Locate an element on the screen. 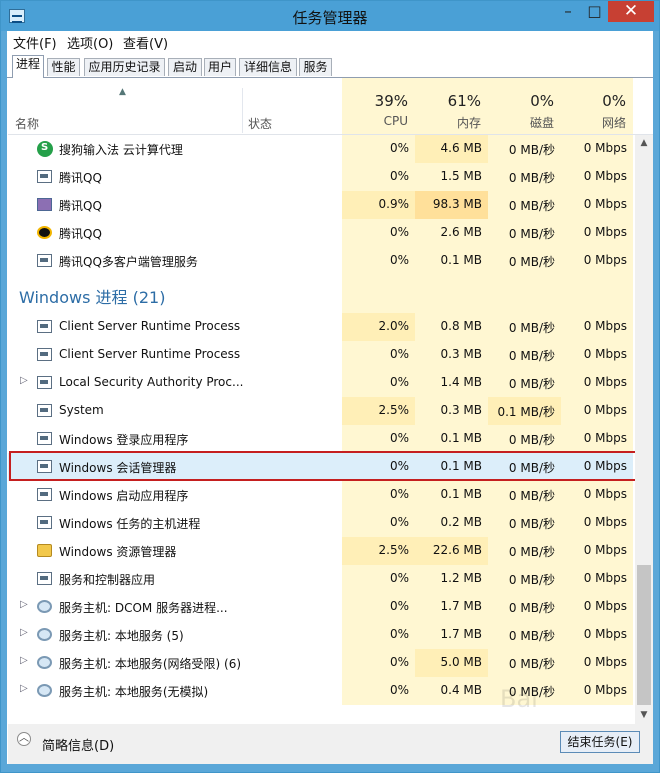 Image resolution: width=660 pixels, height=773 pixels. cpu-value: 0.9% is located at coordinates (394, 204).